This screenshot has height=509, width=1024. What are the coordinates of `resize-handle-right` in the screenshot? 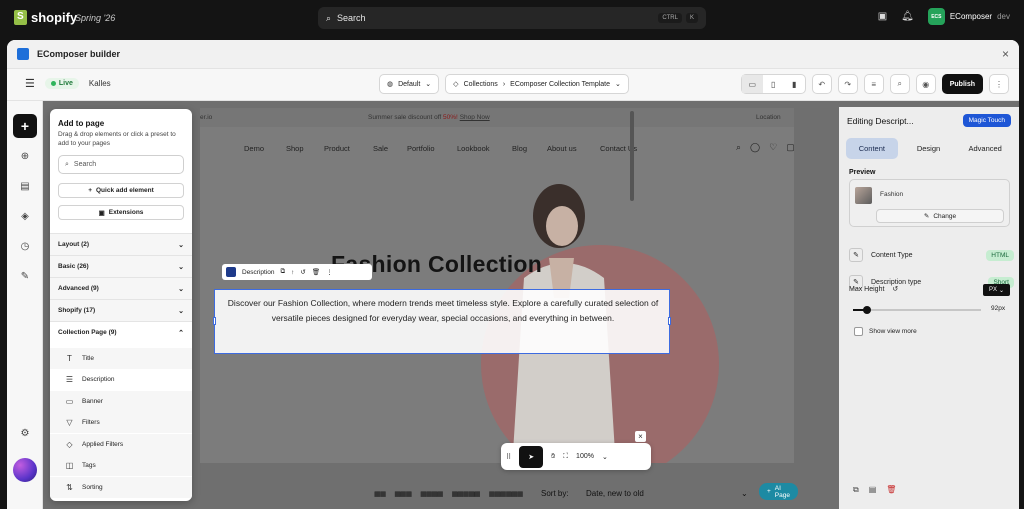 It's located at (669, 321).